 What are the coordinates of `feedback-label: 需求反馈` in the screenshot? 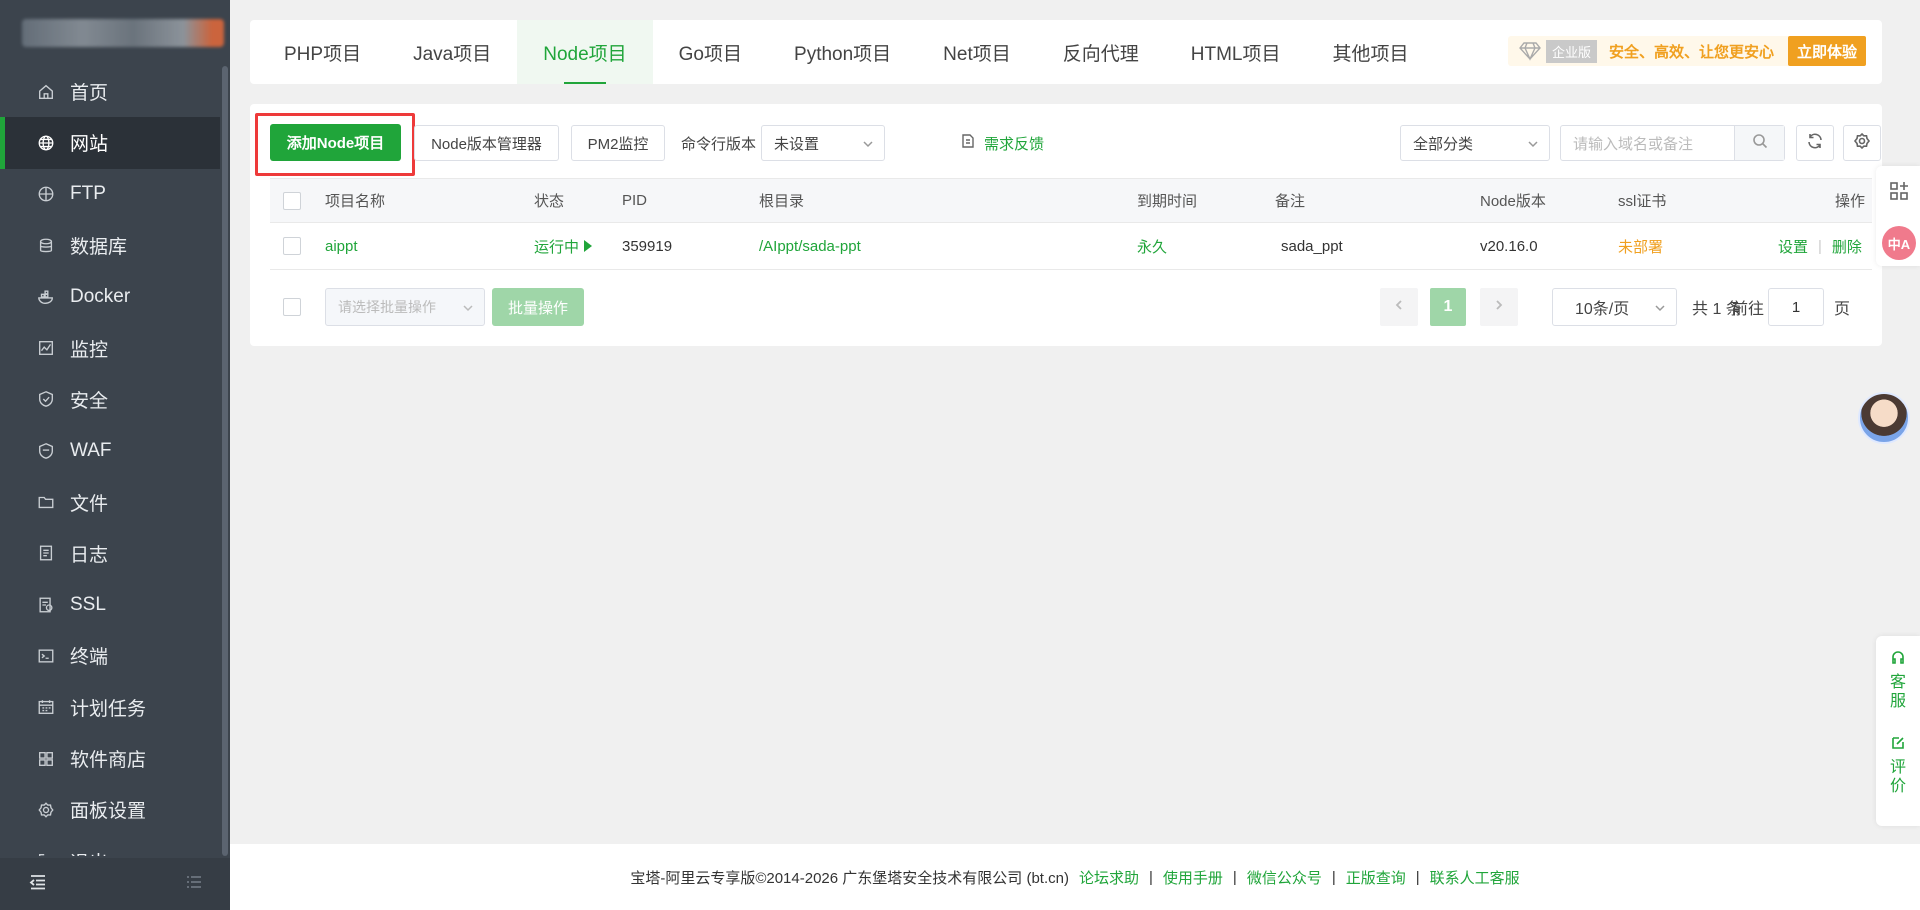 It's located at (1014, 144).